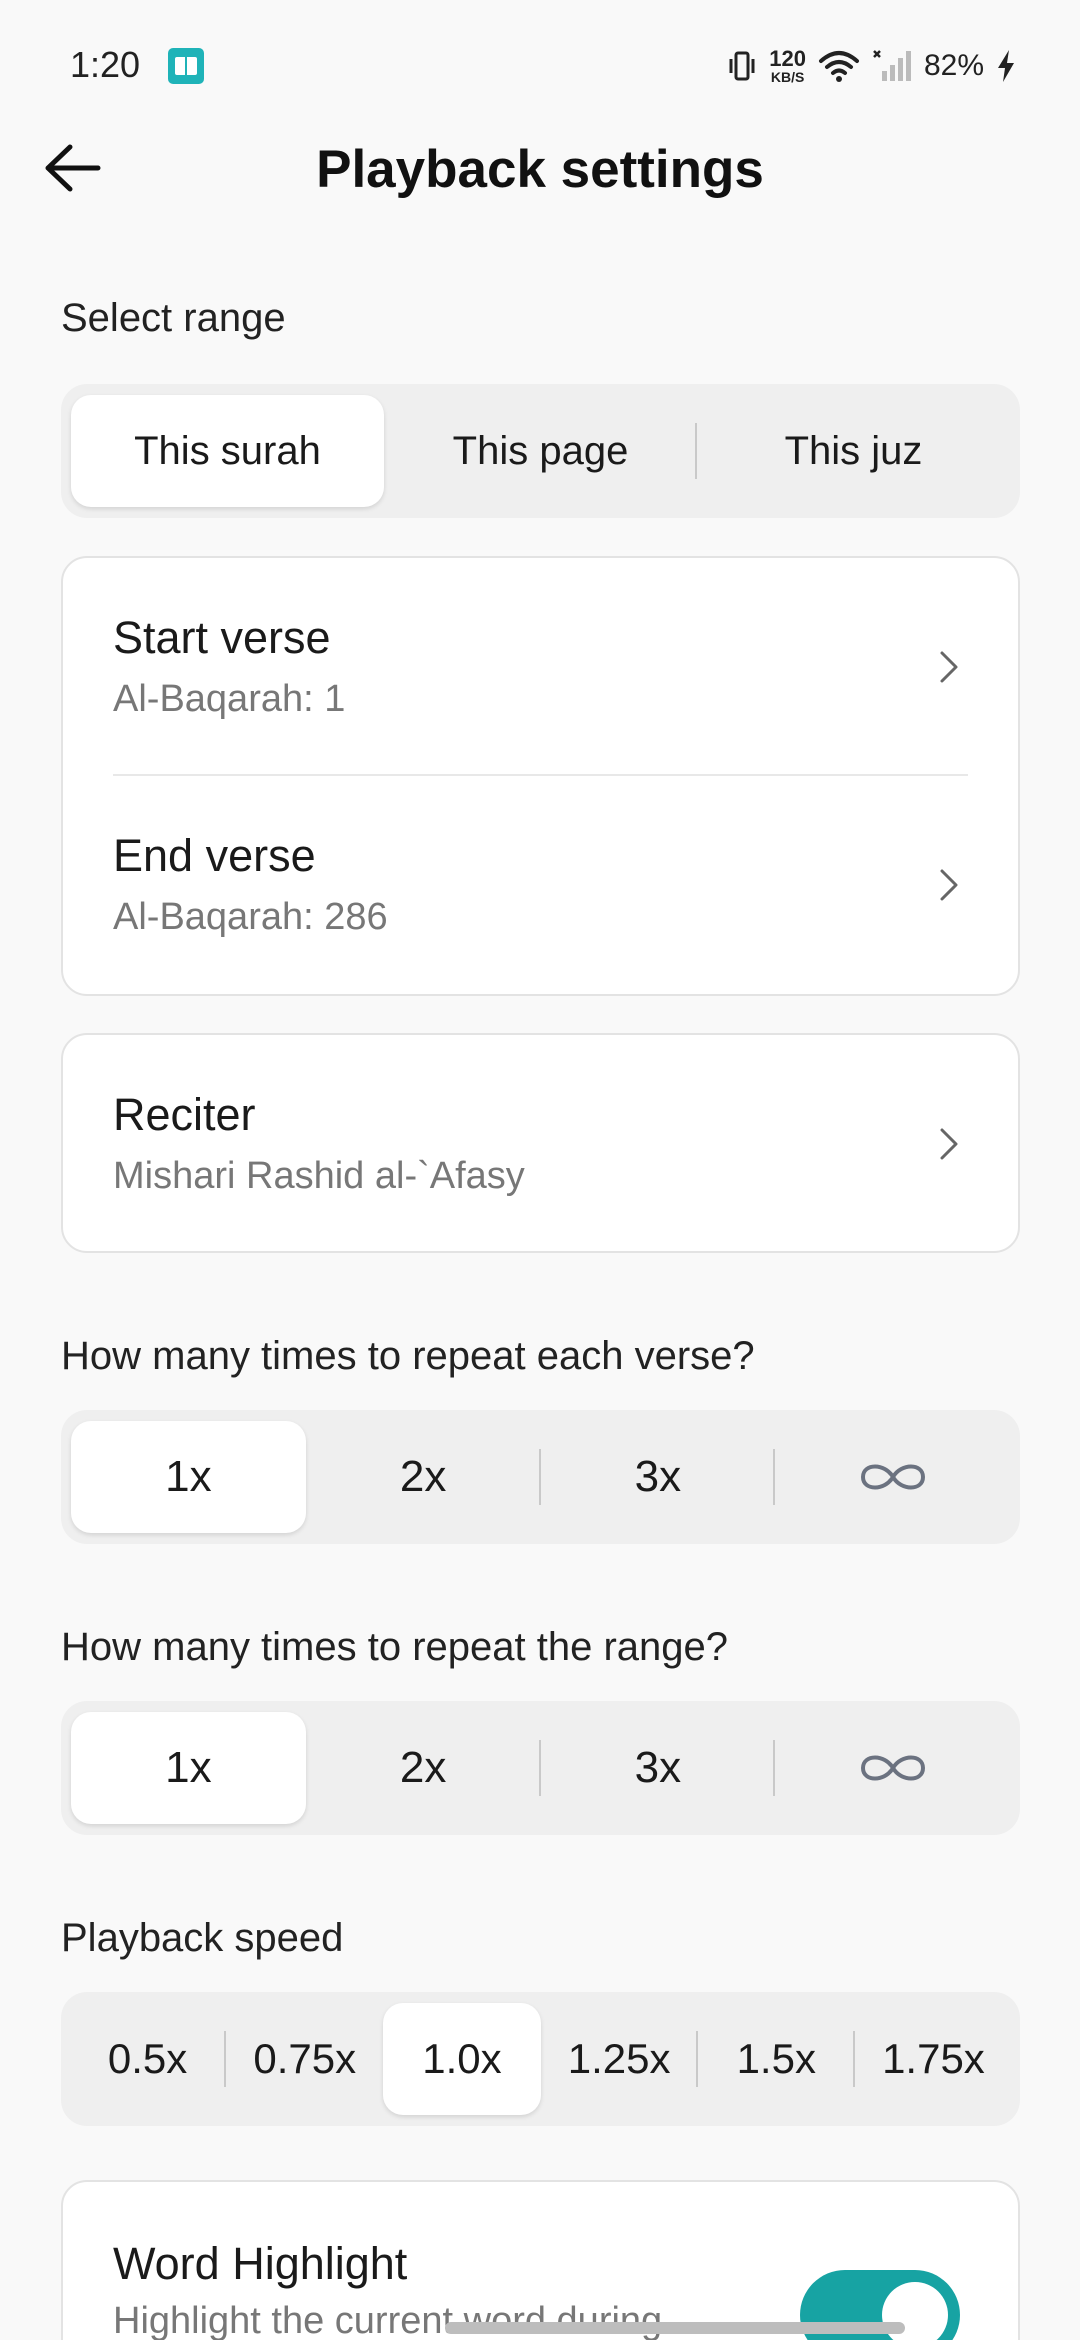  What do you see at coordinates (540, 65) in the screenshot?
I see `status-bar: 1:20 120 KB/S 82%` at bounding box center [540, 65].